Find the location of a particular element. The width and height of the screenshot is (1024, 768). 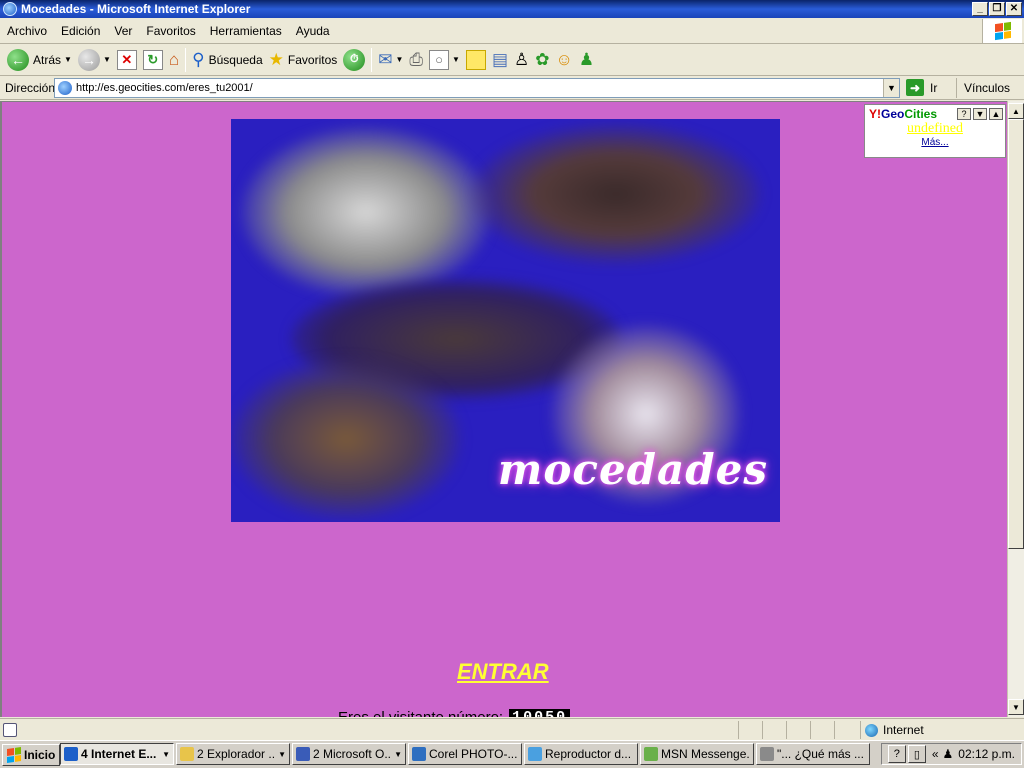

edit-button: ○ ▼ is located at coordinates (444, 60).